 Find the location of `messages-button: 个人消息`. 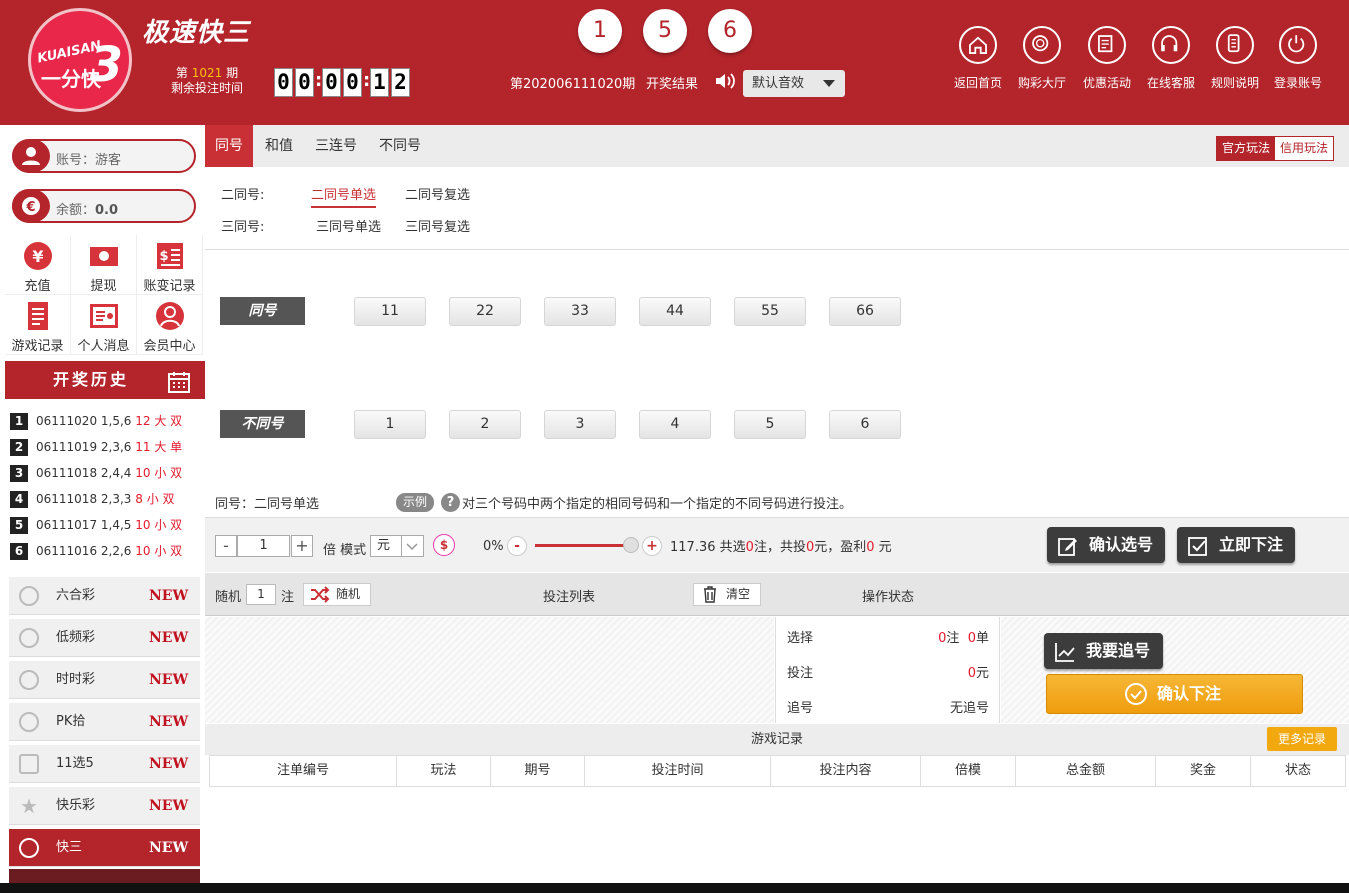

messages-button: 个人消息 is located at coordinates (104, 325).